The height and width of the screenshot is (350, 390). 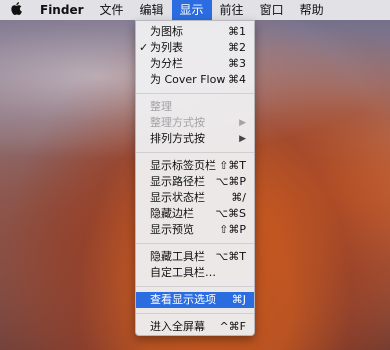 I want to click on menu-item-shortcut: ⌘4, so click(x=237, y=79).